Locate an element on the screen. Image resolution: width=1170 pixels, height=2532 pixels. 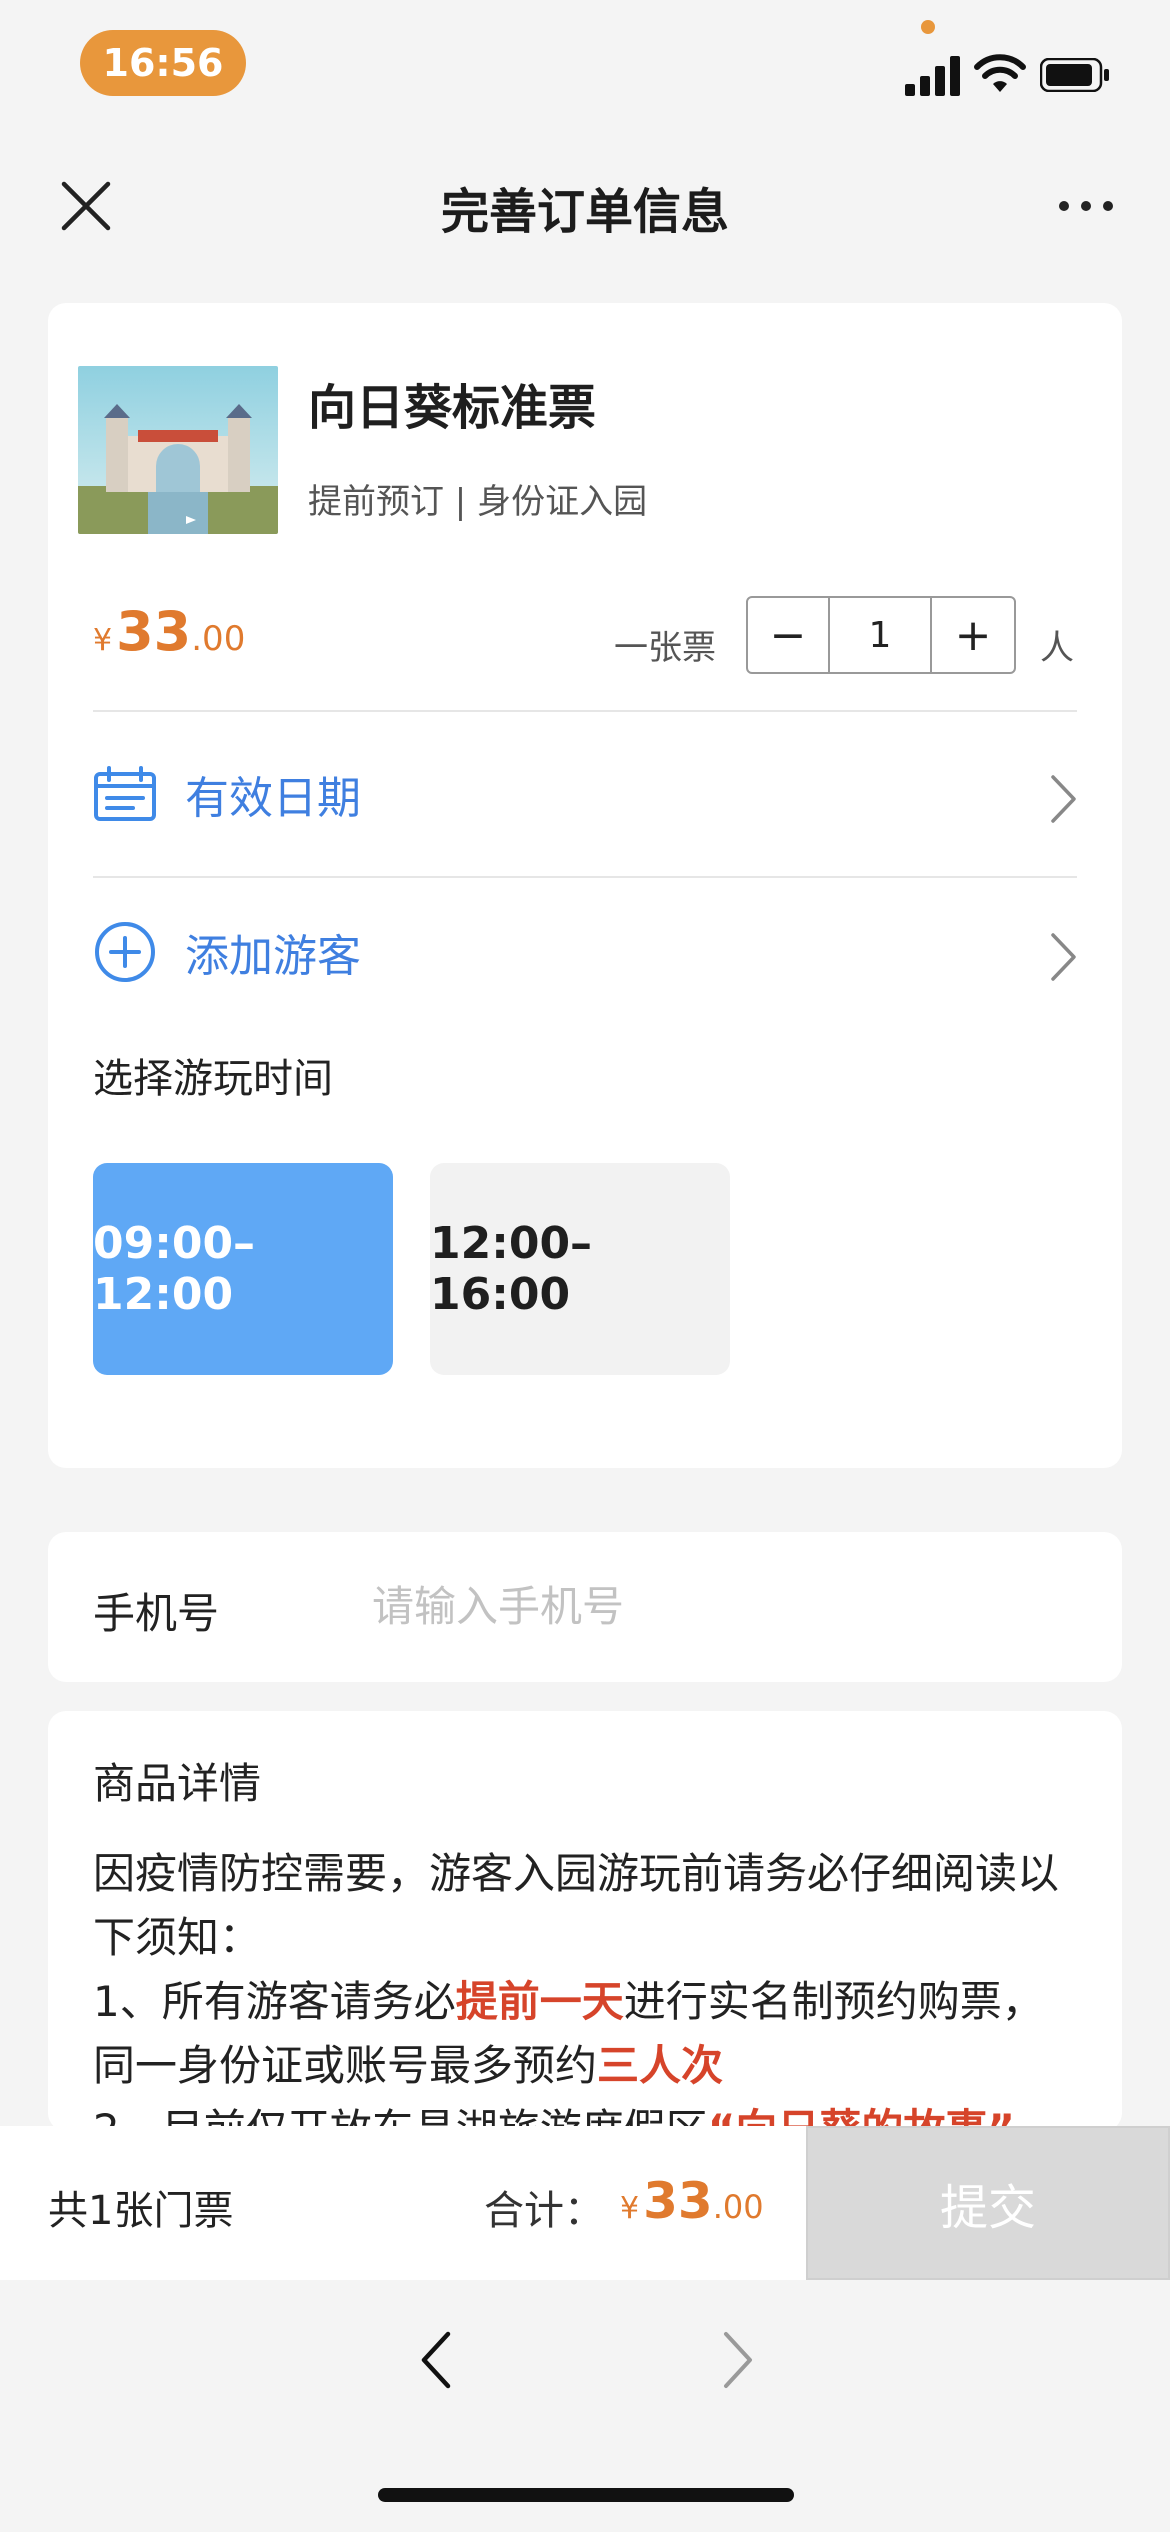
valid-date-label: 有效日期 is located at coordinates (273, 798).